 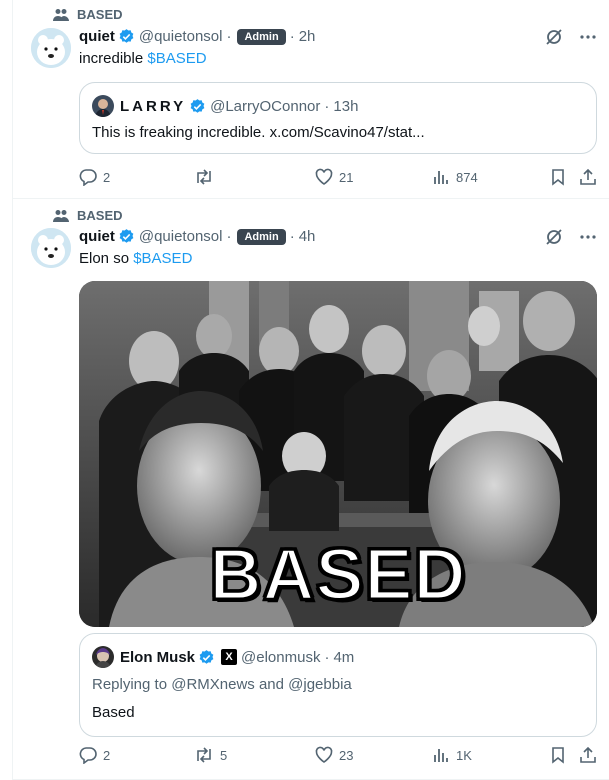 I want to click on quote-timestamp: 13h, so click(x=346, y=106).